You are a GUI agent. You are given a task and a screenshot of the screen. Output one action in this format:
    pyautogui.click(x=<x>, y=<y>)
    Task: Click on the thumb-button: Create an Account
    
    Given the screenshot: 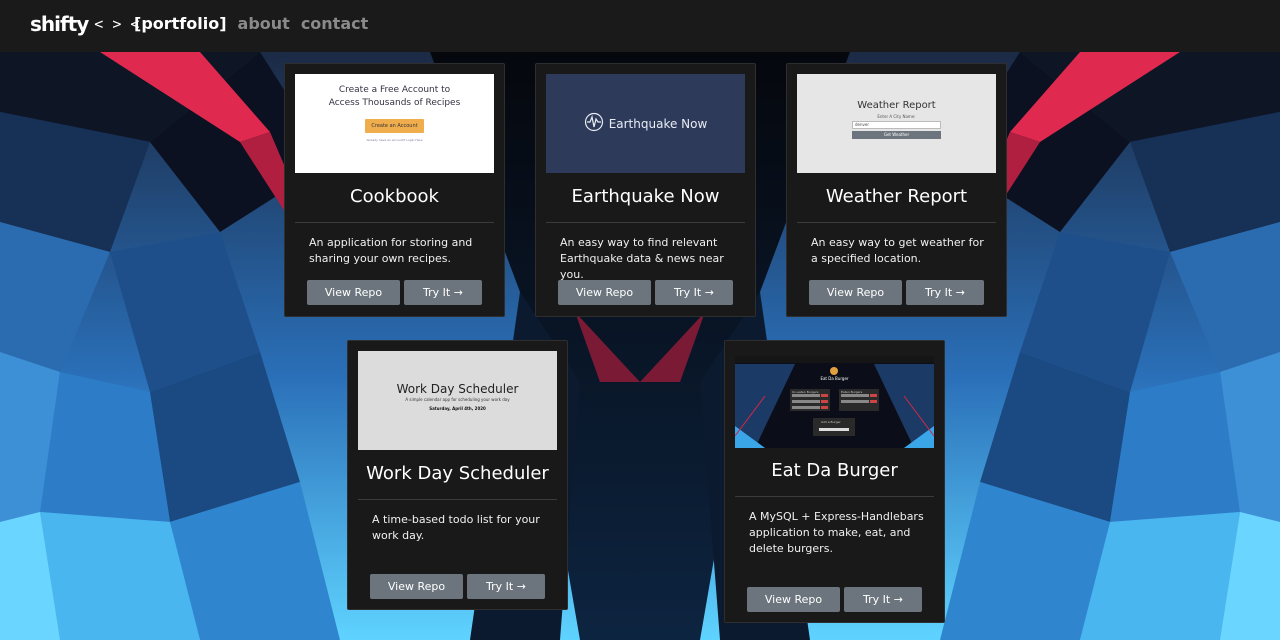 What is the action you would take?
    pyautogui.click(x=394, y=126)
    